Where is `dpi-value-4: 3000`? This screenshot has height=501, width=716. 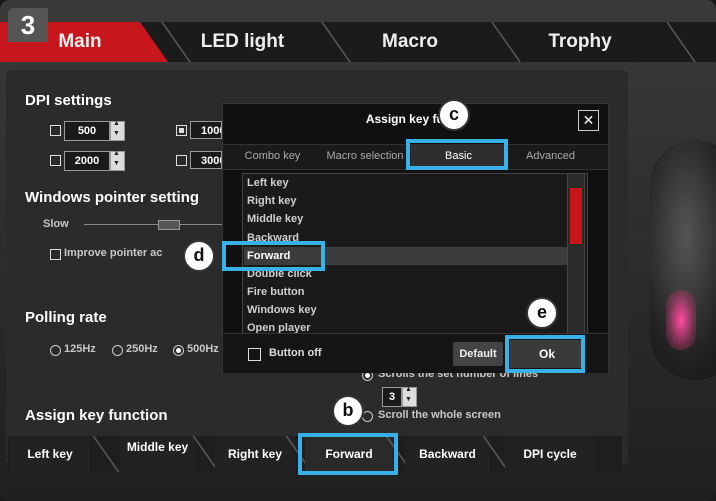 dpi-value-4: 3000 is located at coordinates (206, 160).